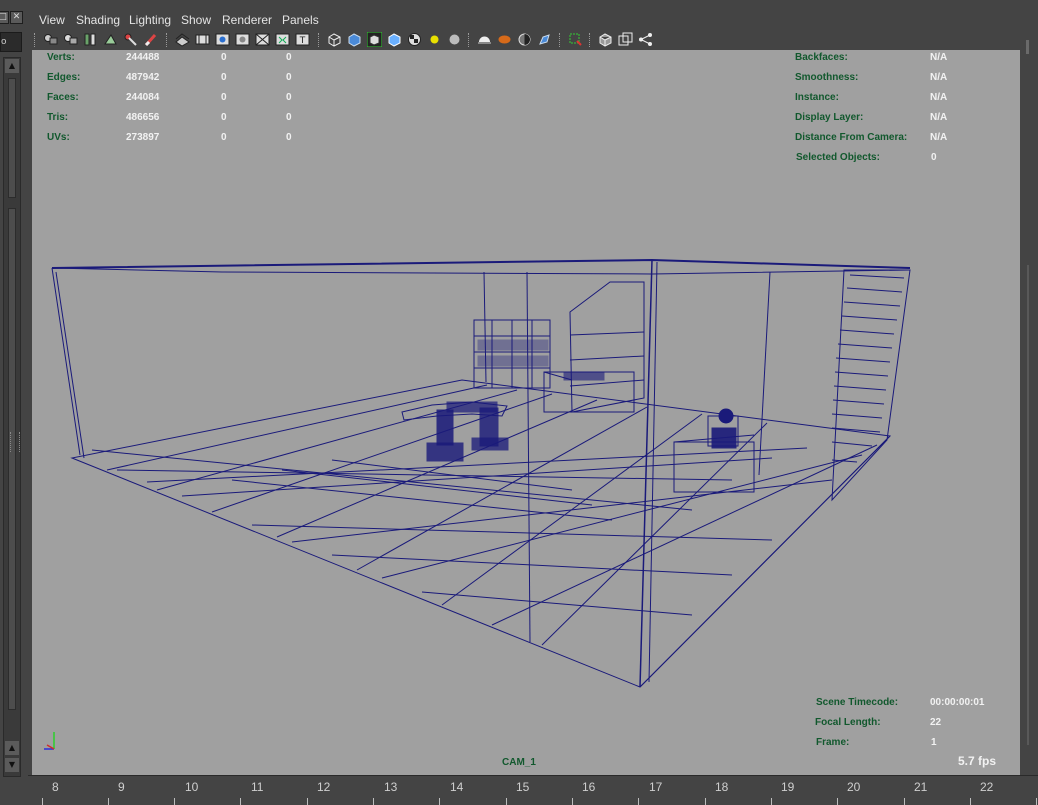 The width and height of the screenshot is (1038, 805). I want to click on safe-title-icon: T, so click(302, 39).